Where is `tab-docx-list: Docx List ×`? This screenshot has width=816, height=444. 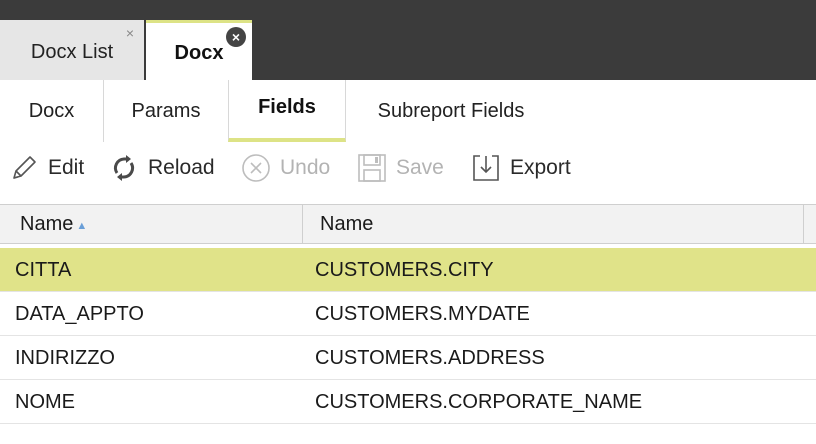 tab-docx-list: Docx List × is located at coordinates (72, 50).